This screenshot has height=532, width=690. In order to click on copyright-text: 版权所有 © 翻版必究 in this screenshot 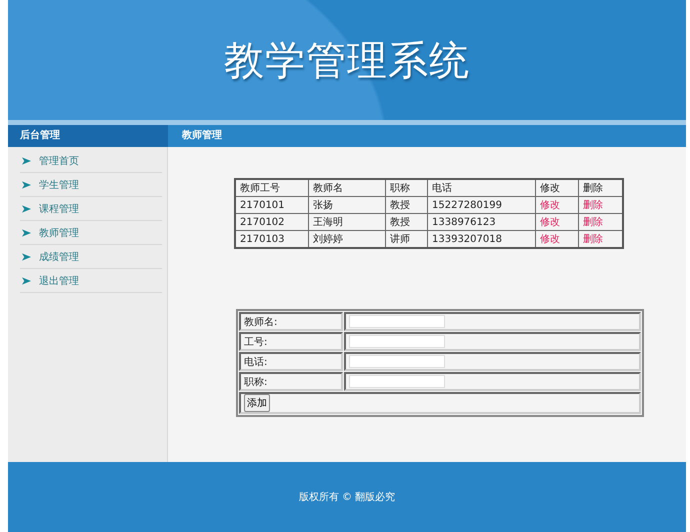, I will do `click(347, 497)`.